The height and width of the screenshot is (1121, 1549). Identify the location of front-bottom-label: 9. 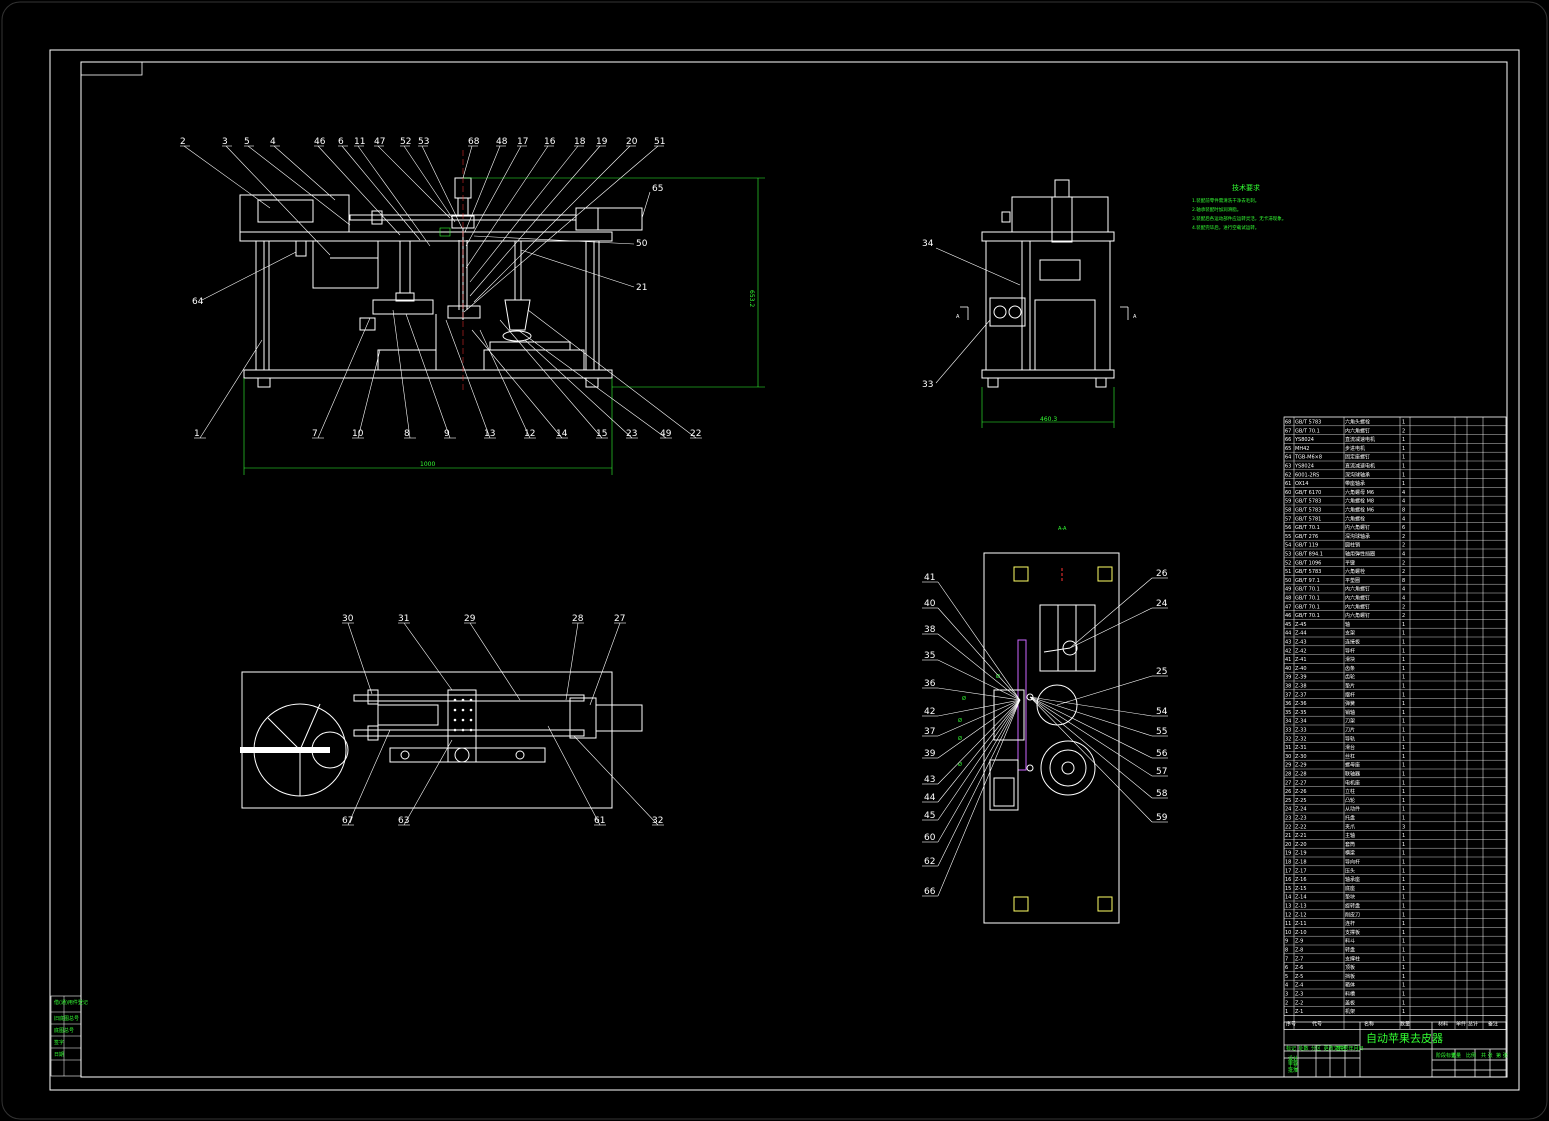
(447, 434).